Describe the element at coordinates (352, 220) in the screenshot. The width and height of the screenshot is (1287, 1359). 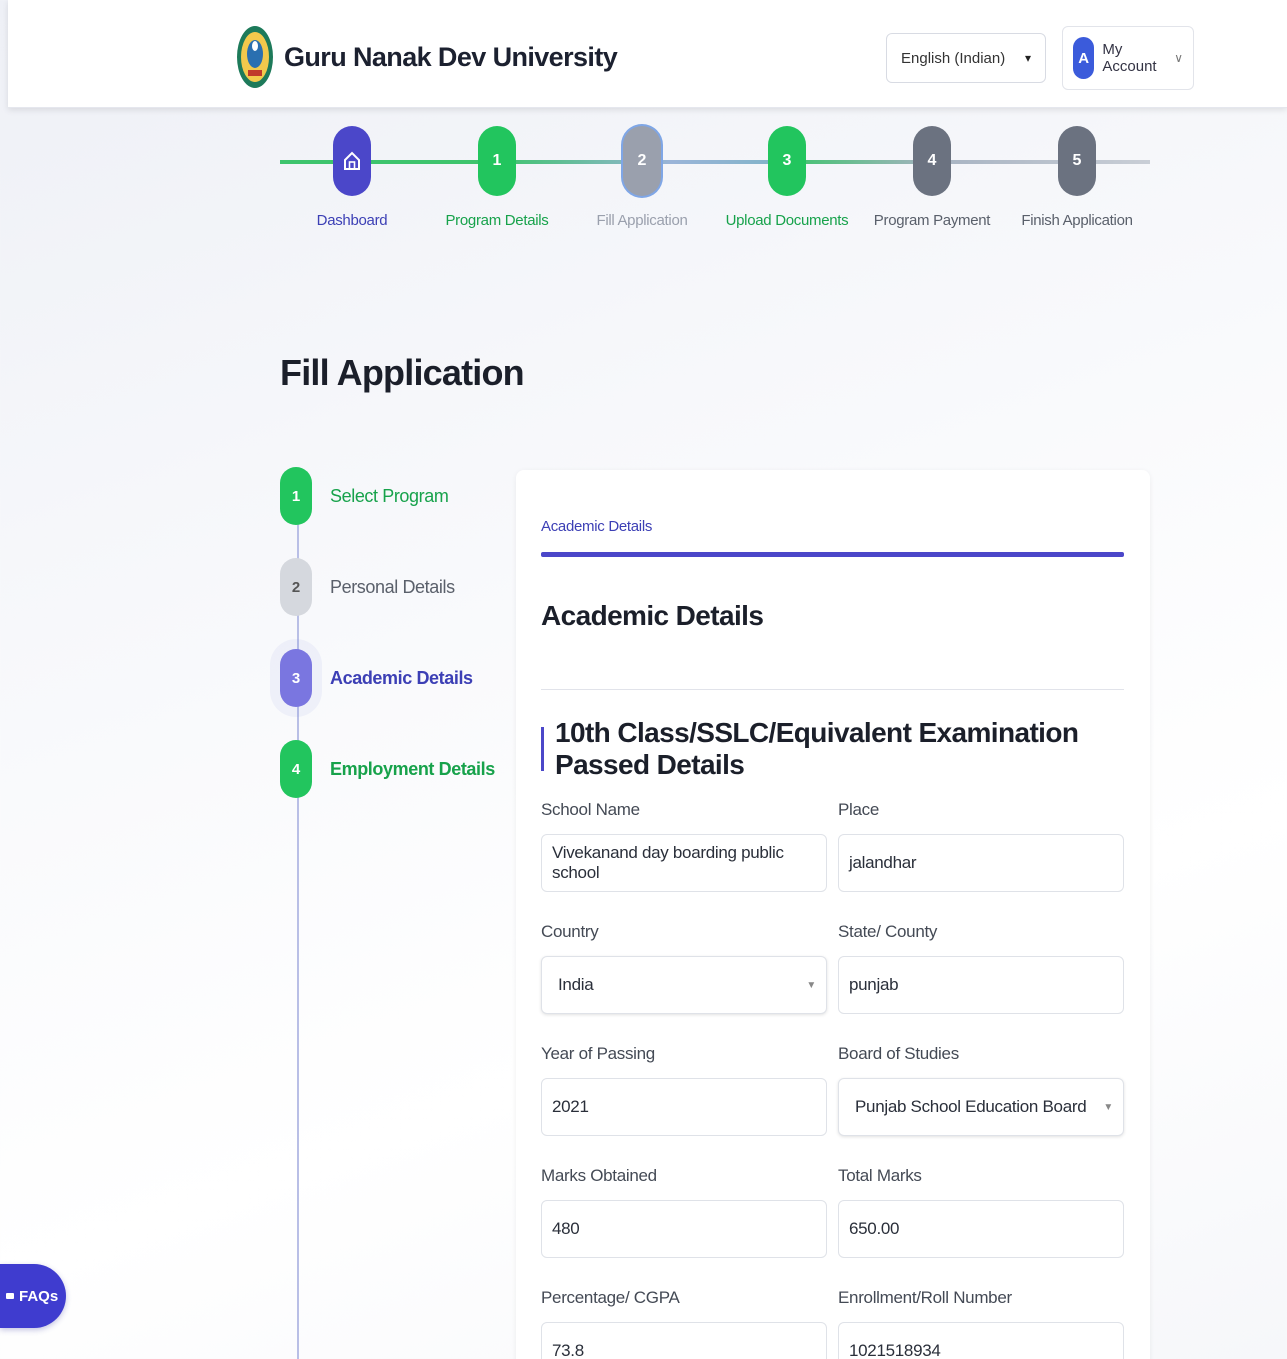
I see `step-label: Dashboard` at that location.